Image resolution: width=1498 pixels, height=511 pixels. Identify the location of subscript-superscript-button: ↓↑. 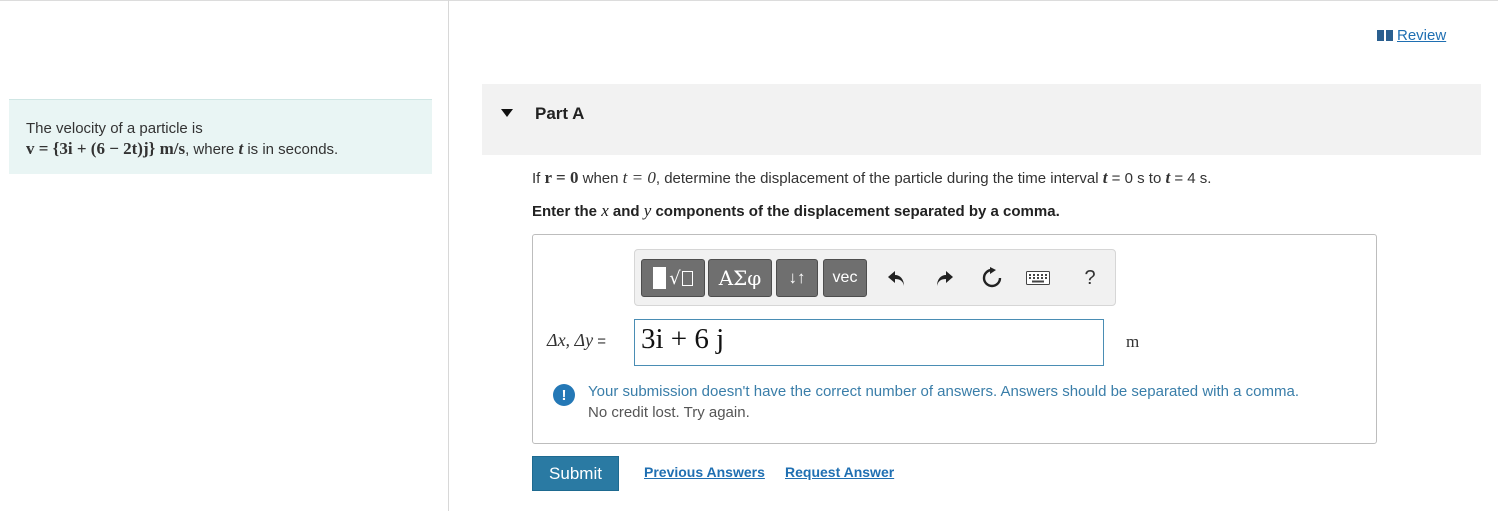
(797, 278).